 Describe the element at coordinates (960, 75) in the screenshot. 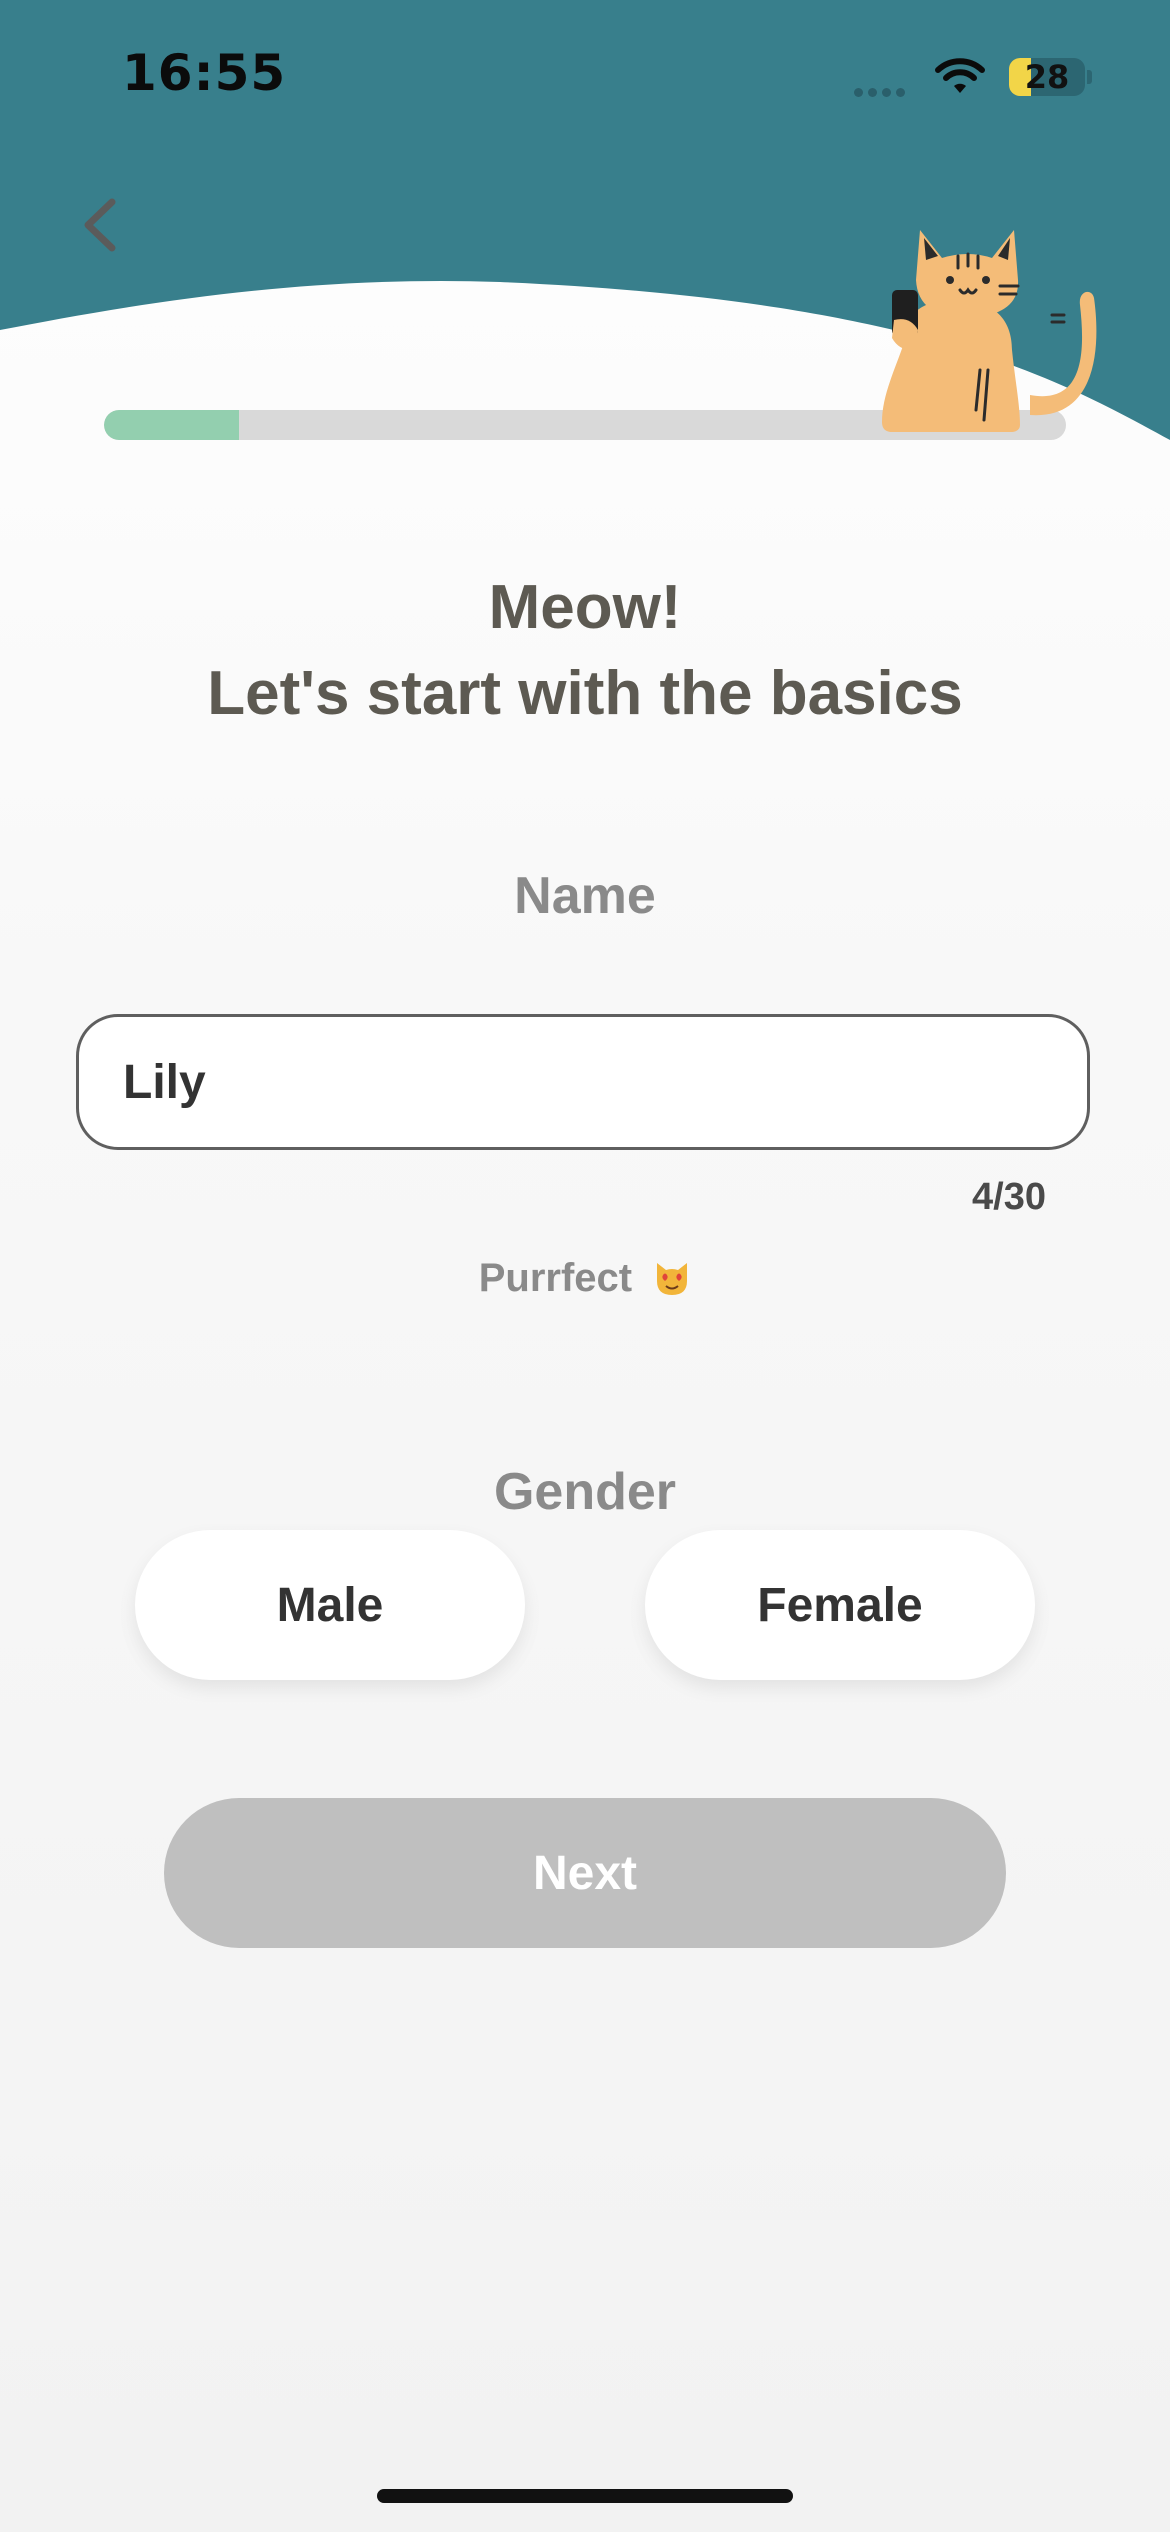

I see `wifi-icon` at that location.